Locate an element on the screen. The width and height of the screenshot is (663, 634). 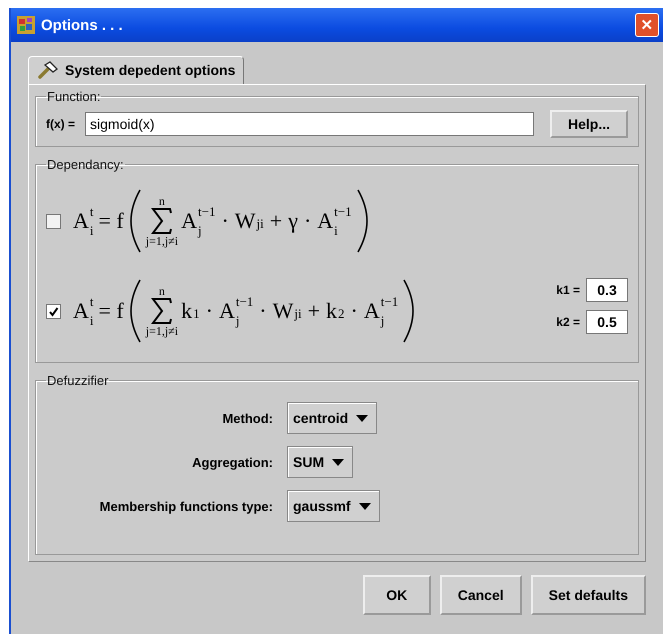
param-label: k1 = is located at coordinates (568, 290).